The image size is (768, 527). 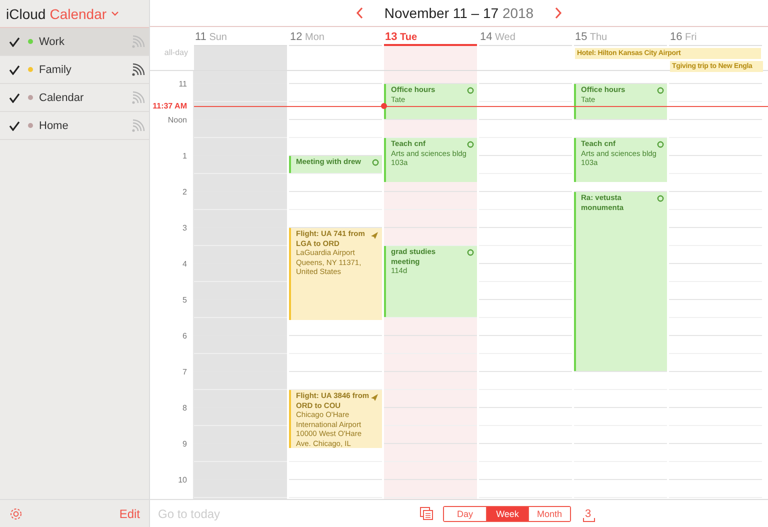 What do you see at coordinates (169, 106) in the screenshot?
I see `current-time-label: 11:37 AM` at bounding box center [169, 106].